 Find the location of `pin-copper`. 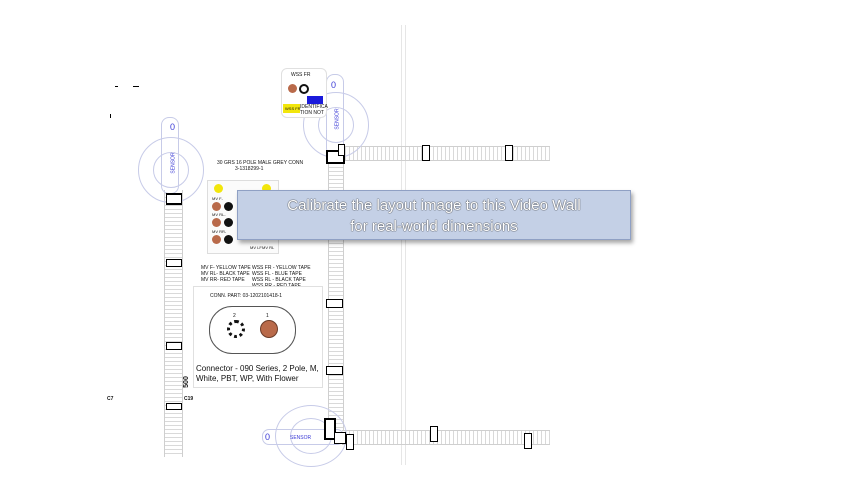

pin-copper is located at coordinates (269, 329).